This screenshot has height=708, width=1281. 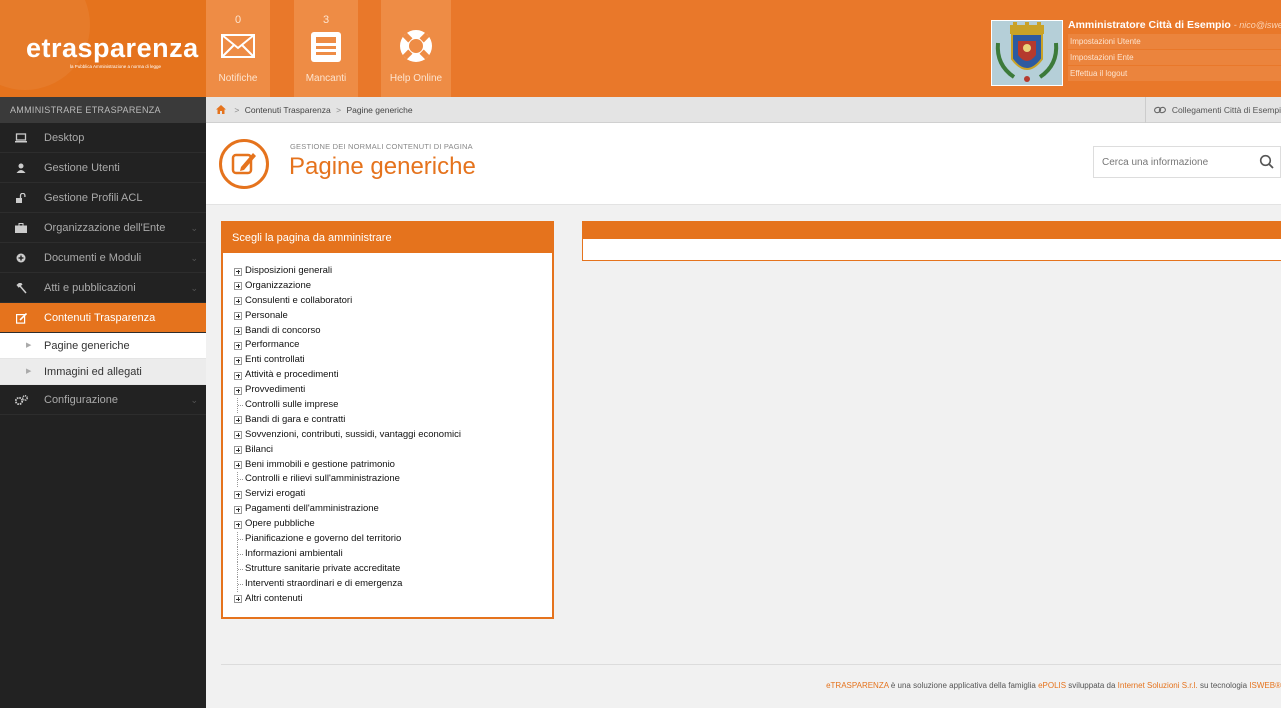 I want to click on document-list-icon, so click(x=326, y=47).